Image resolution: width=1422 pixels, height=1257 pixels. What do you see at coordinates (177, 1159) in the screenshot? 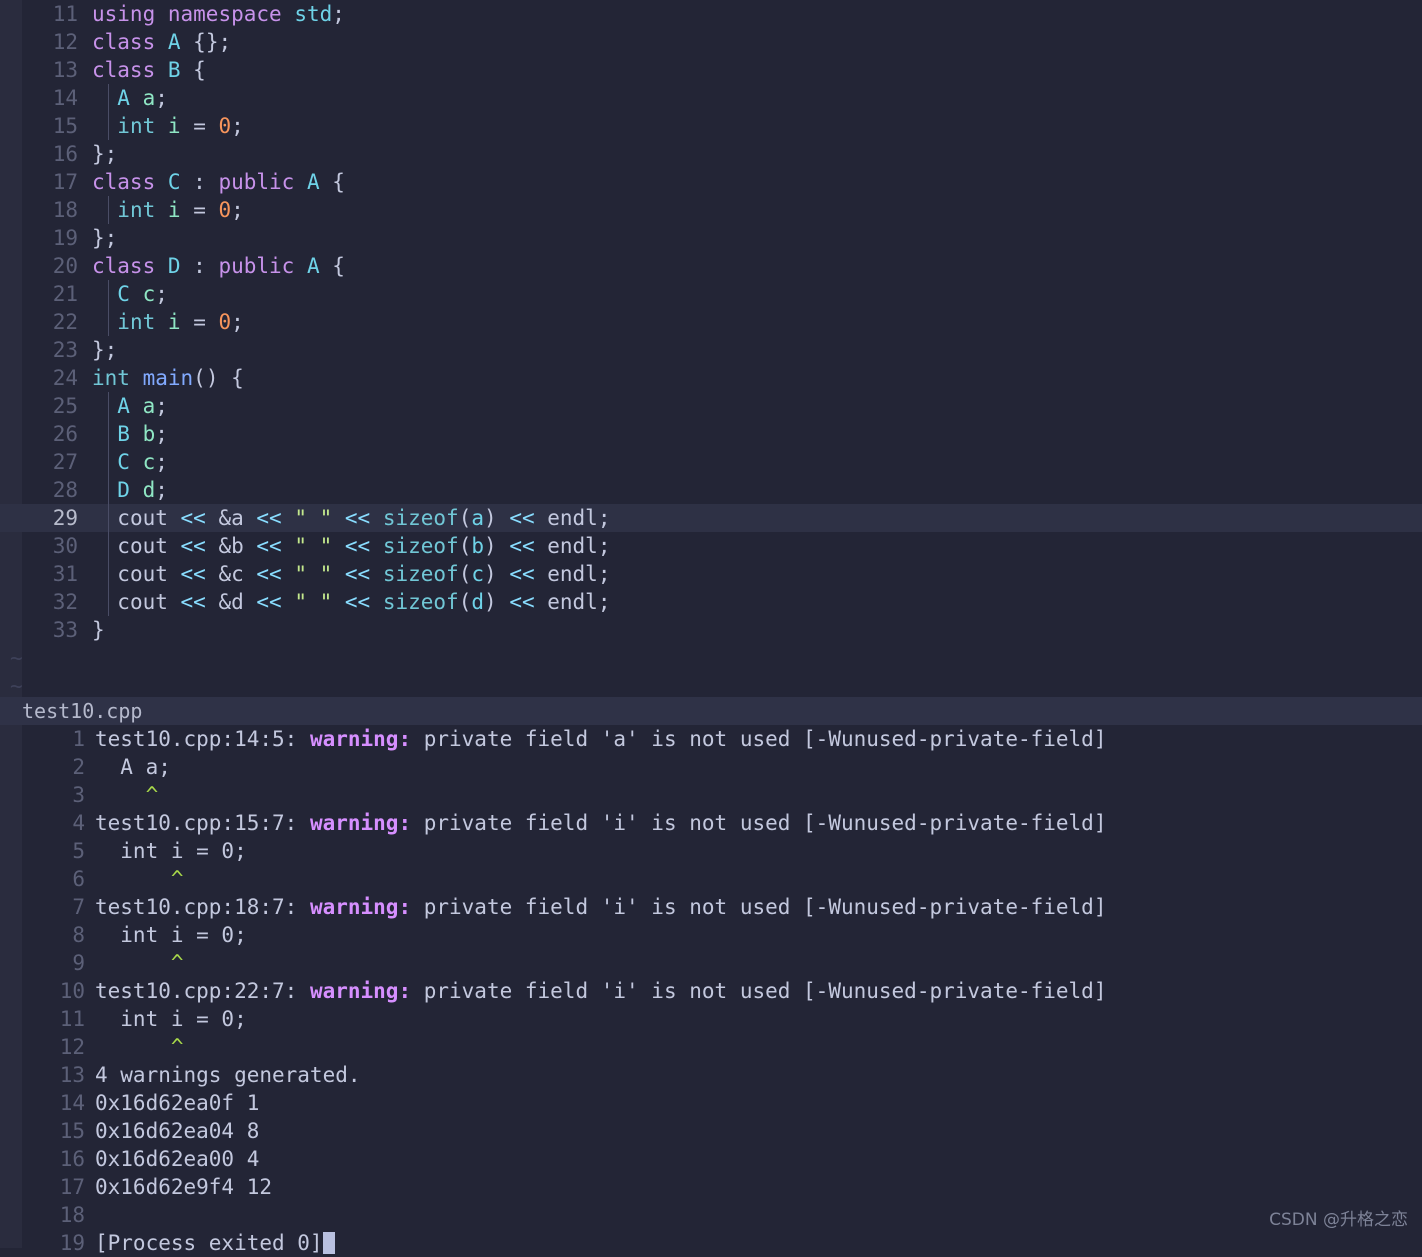
I see `terminal-text-segment: 0x16d62ea00 4` at bounding box center [177, 1159].